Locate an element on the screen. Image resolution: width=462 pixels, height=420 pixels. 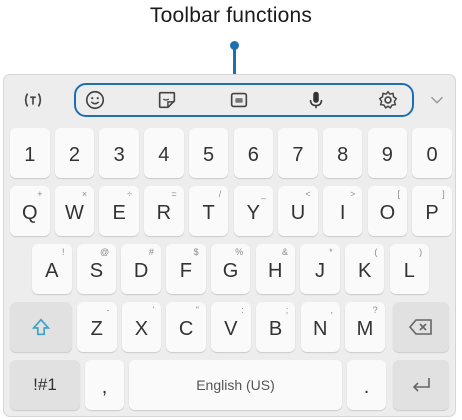
key-z: -Z is located at coordinates (97, 327).